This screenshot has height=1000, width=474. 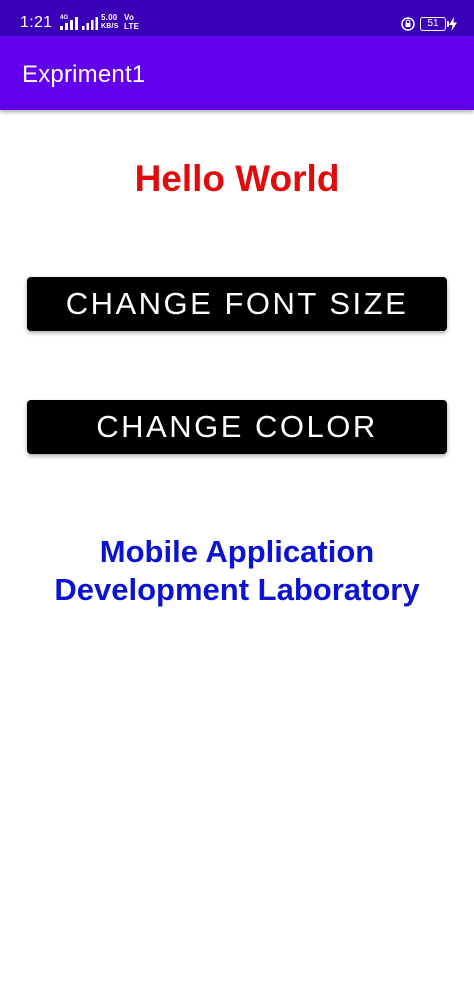 I want to click on change-color-button: CHANGE COLOR, so click(x=237, y=427).